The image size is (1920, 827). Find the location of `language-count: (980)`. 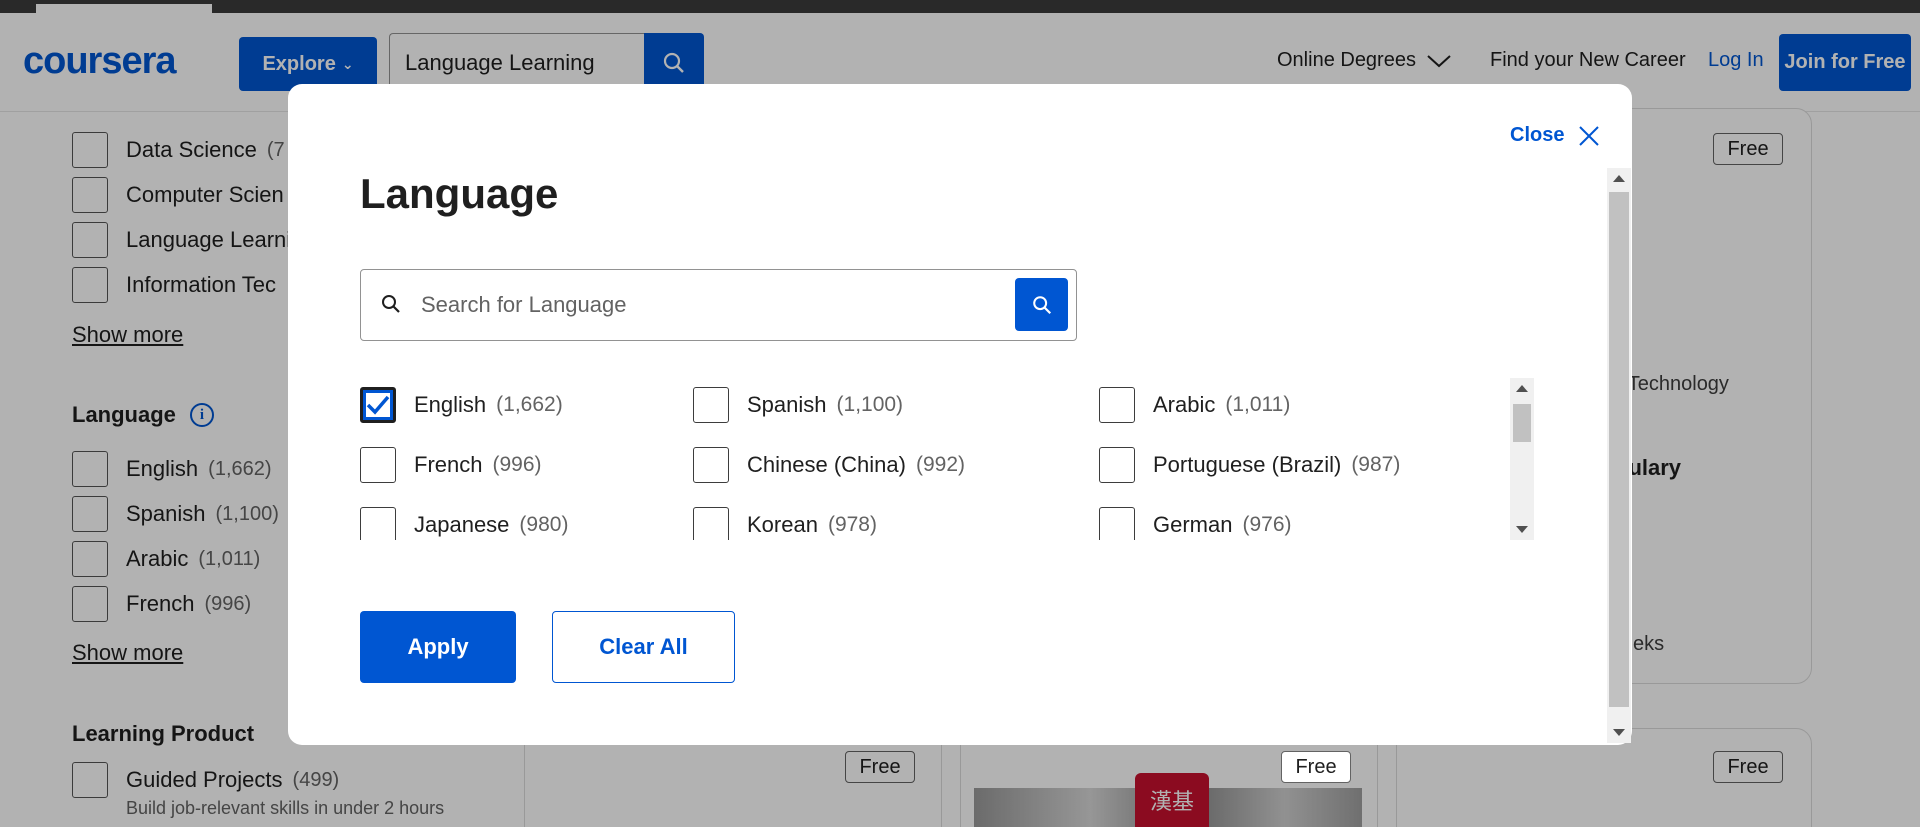

language-count: (980) is located at coordinates (544, 524).